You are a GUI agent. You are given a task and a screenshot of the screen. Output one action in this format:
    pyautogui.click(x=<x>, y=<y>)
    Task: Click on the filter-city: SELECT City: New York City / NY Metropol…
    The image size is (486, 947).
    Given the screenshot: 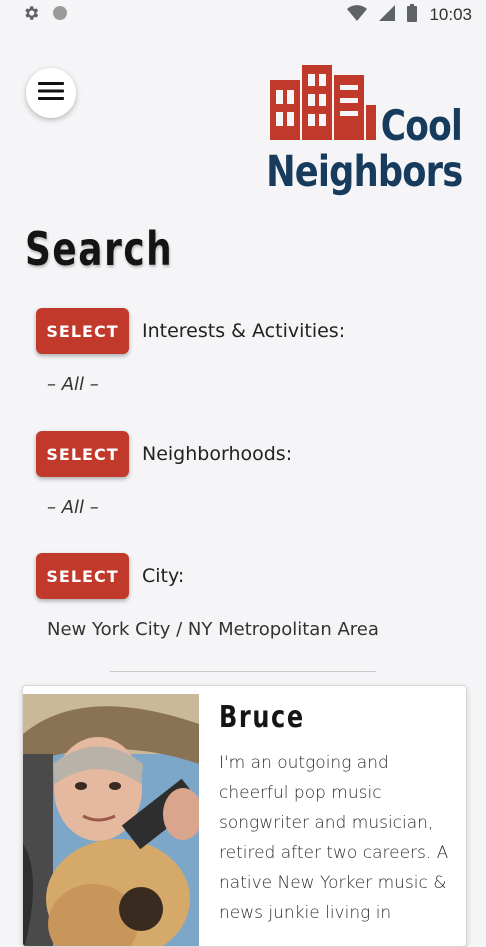 What is the action you would take?
    pyautogui.click(x=246, y=596)
    